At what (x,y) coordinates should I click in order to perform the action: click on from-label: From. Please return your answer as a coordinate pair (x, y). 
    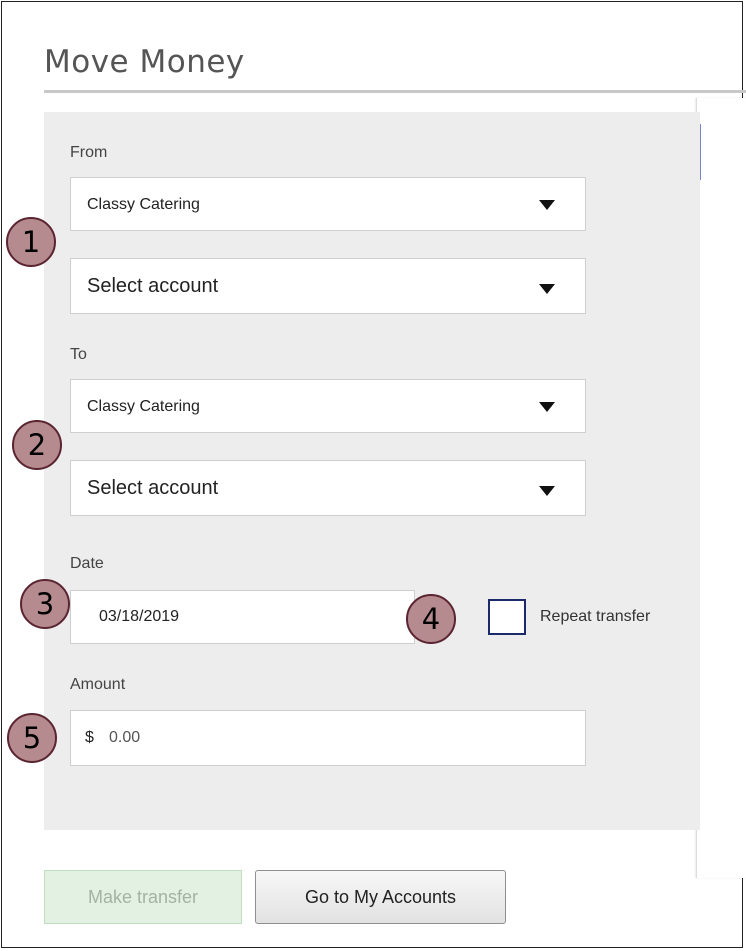
    Looking at the image, I should click on (89, 152).